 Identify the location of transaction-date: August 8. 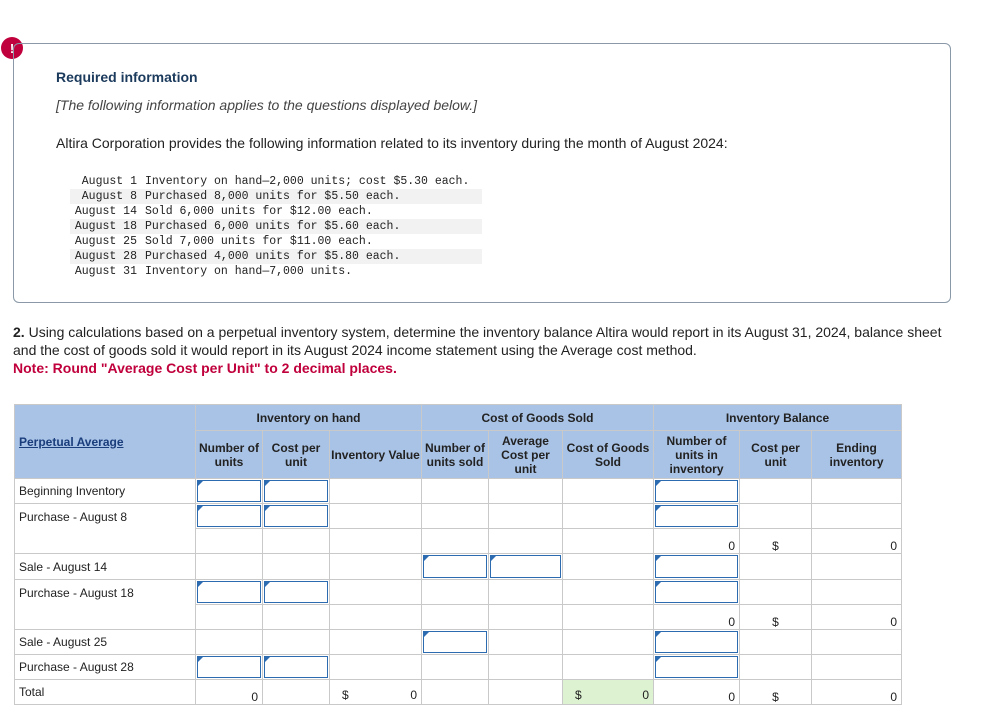
(109, 196).